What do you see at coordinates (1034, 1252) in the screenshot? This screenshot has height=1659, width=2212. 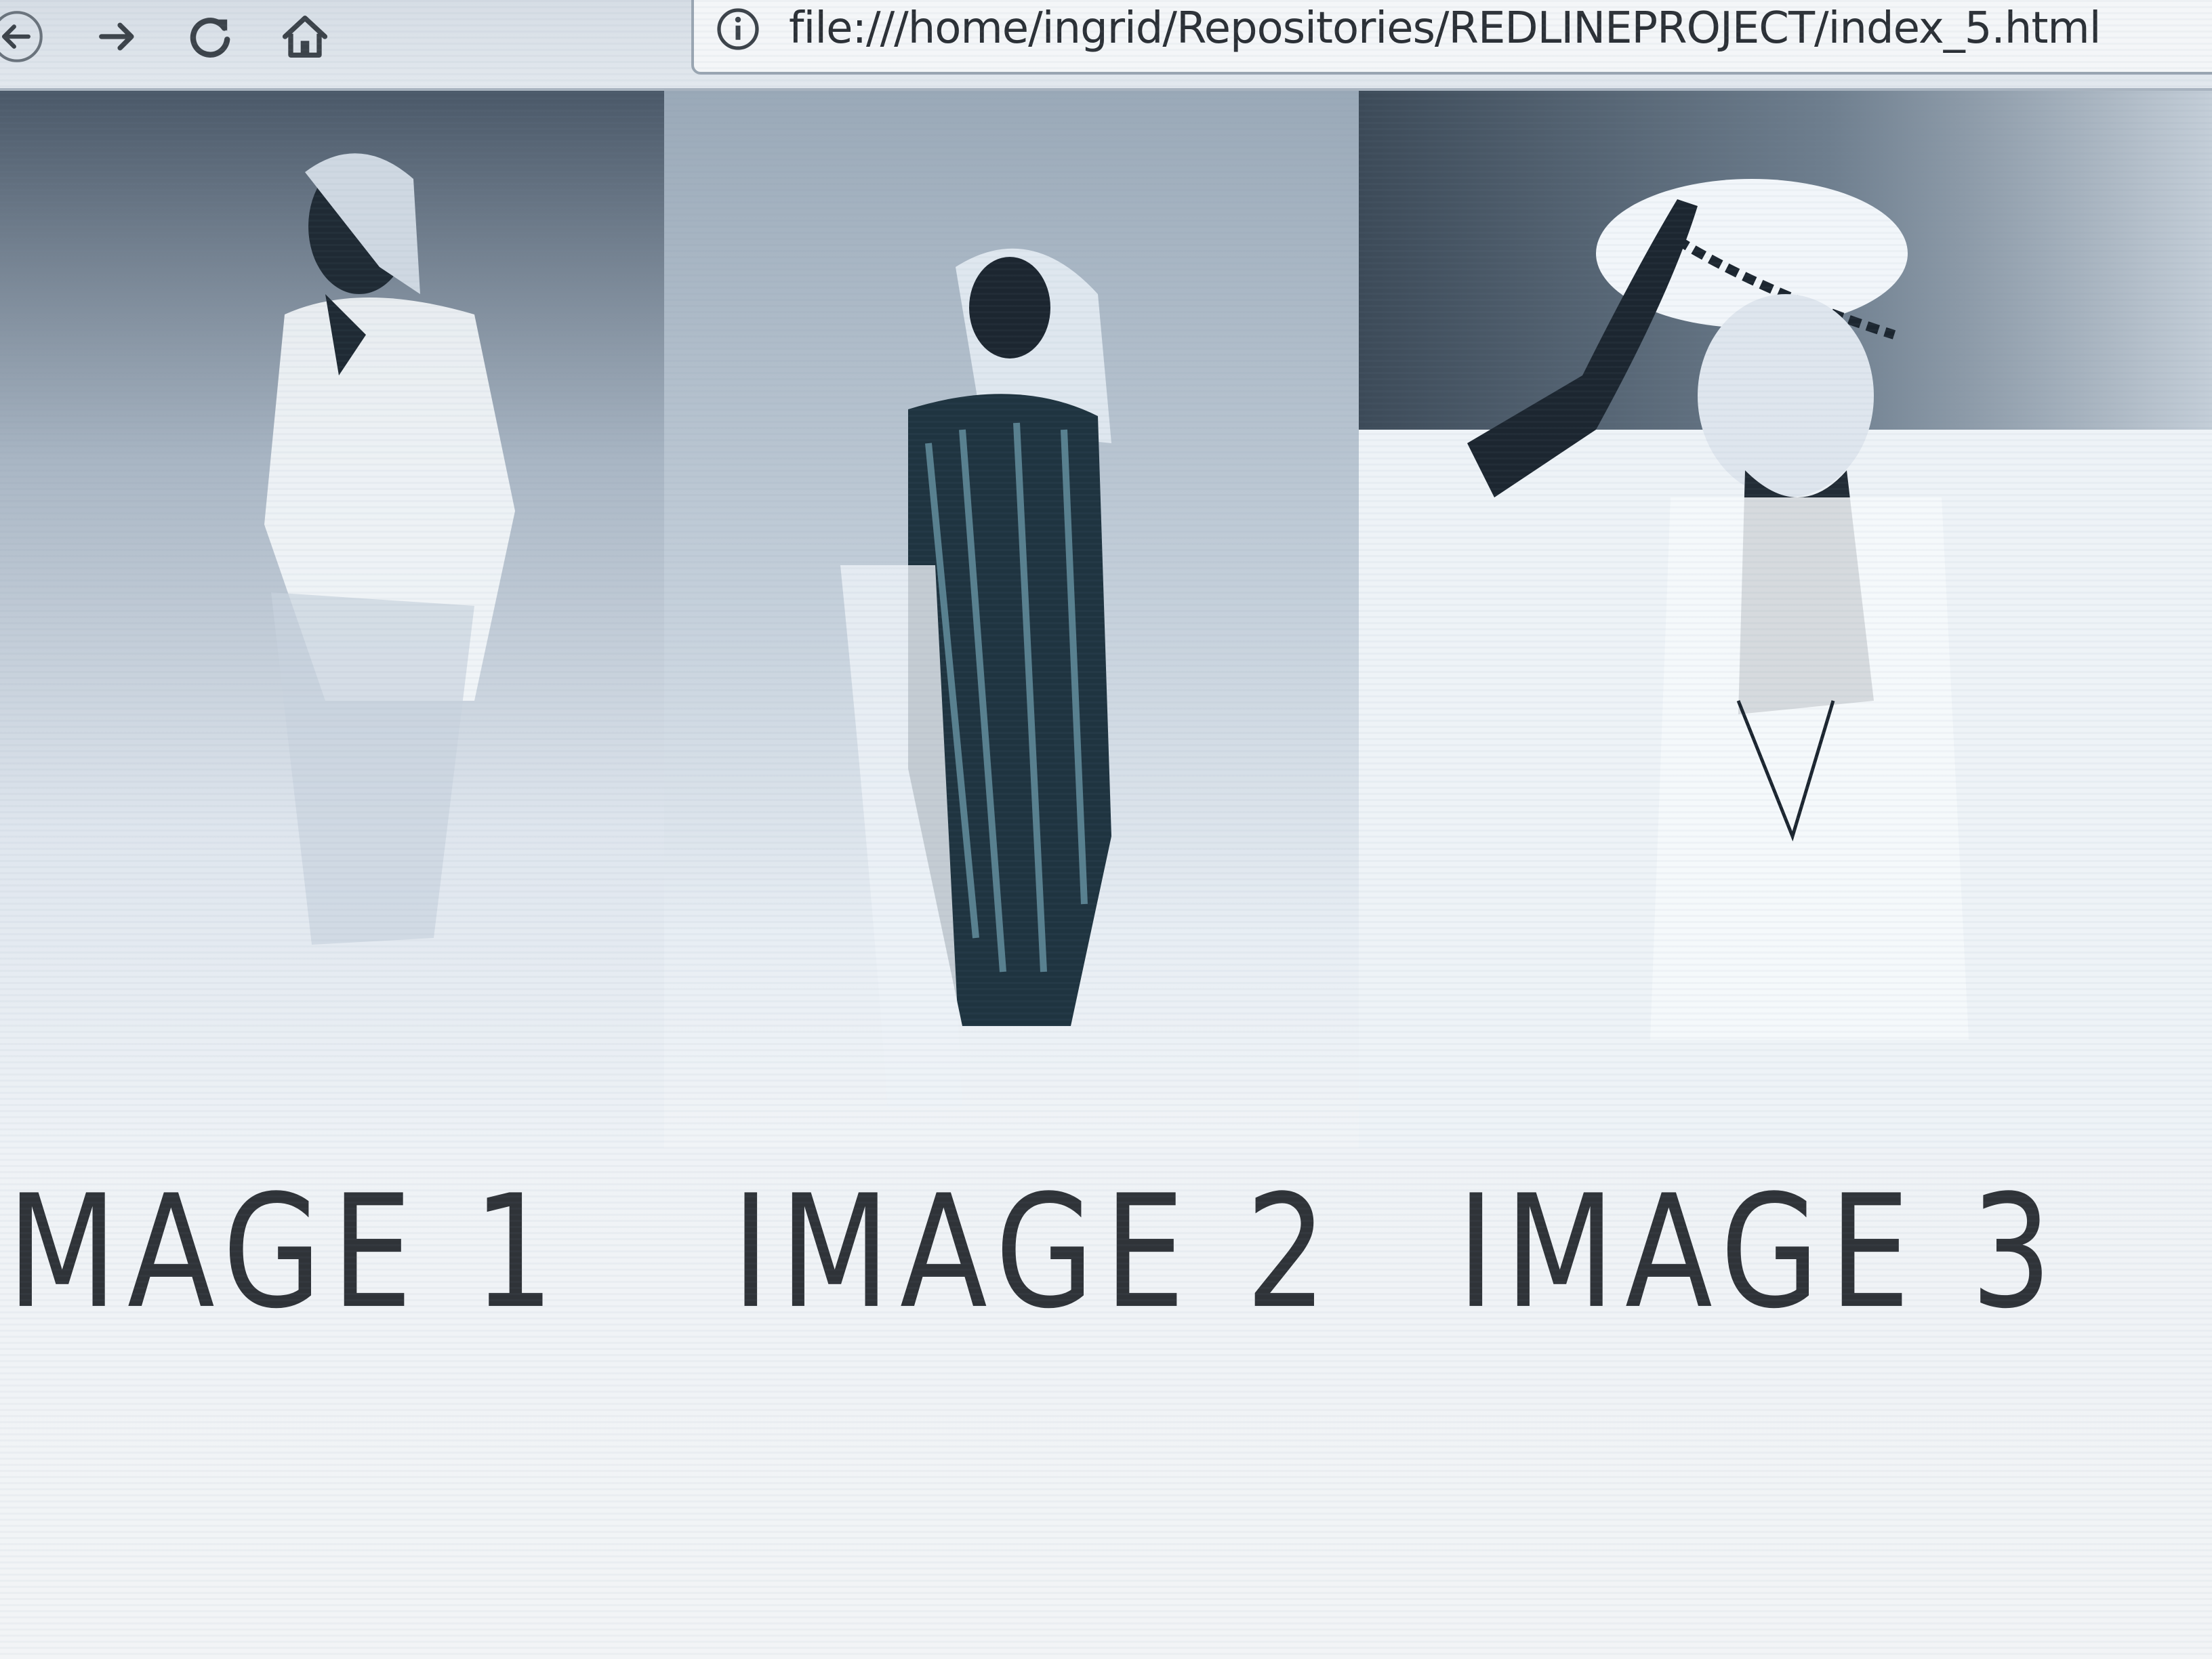 I see `caption-image-2: IMAGE 2` at bounding box center [1034, 1252].